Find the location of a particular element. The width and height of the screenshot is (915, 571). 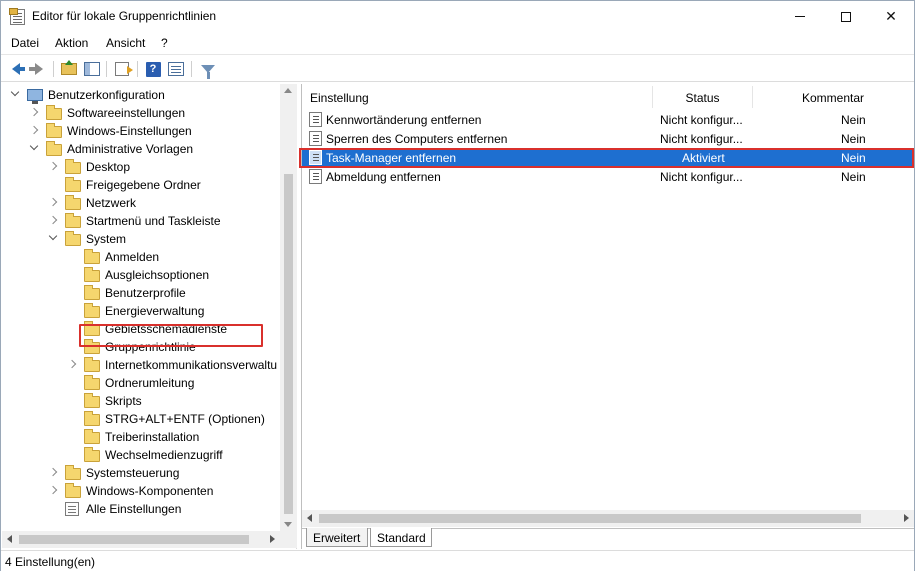

tree-item-label: Startmenü und Taskleiste is located at coordinates (153, 221).